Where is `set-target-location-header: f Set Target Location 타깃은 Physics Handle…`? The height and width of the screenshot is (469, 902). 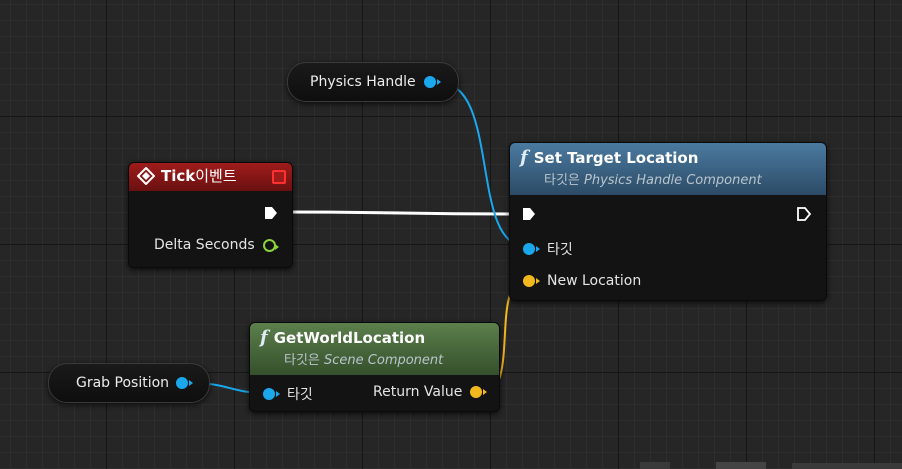 set-target-location-header: f Set Target Location 타깃은 Physics Handle… is located at coordinates (668, 169).